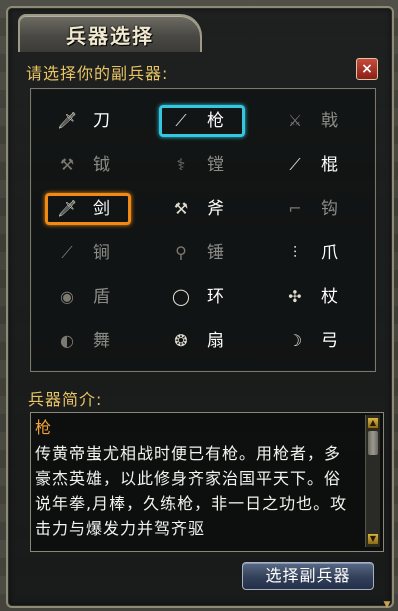 The height and width of the screenshot is (611, 398). I want to click on weapon-label: 弓, so click(329, 341).